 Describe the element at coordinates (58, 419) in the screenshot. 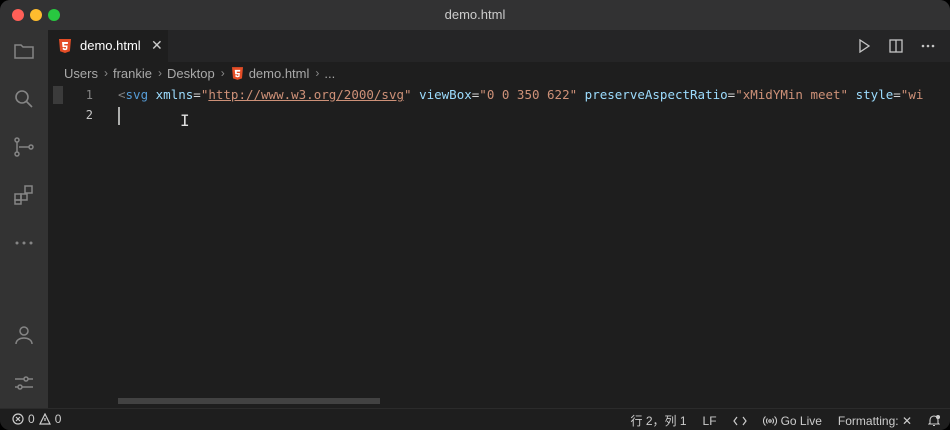

I see `warning-count: 0` at that location.